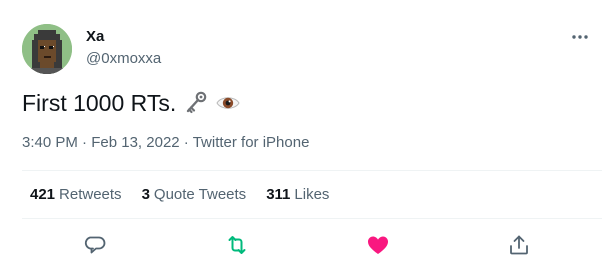  Describe the element at coordinates (237, 245) in the screenshot. I see `retweet-icon` at that location.